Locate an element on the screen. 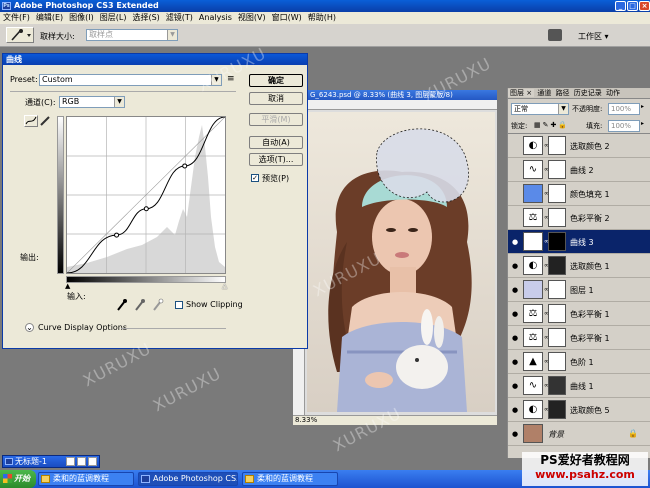 Image resolution: width=650 pixels, height=488 pixels. layer-row: ● ◐ ∞ 选取颜色 1 is located at coordinates (579, 266).